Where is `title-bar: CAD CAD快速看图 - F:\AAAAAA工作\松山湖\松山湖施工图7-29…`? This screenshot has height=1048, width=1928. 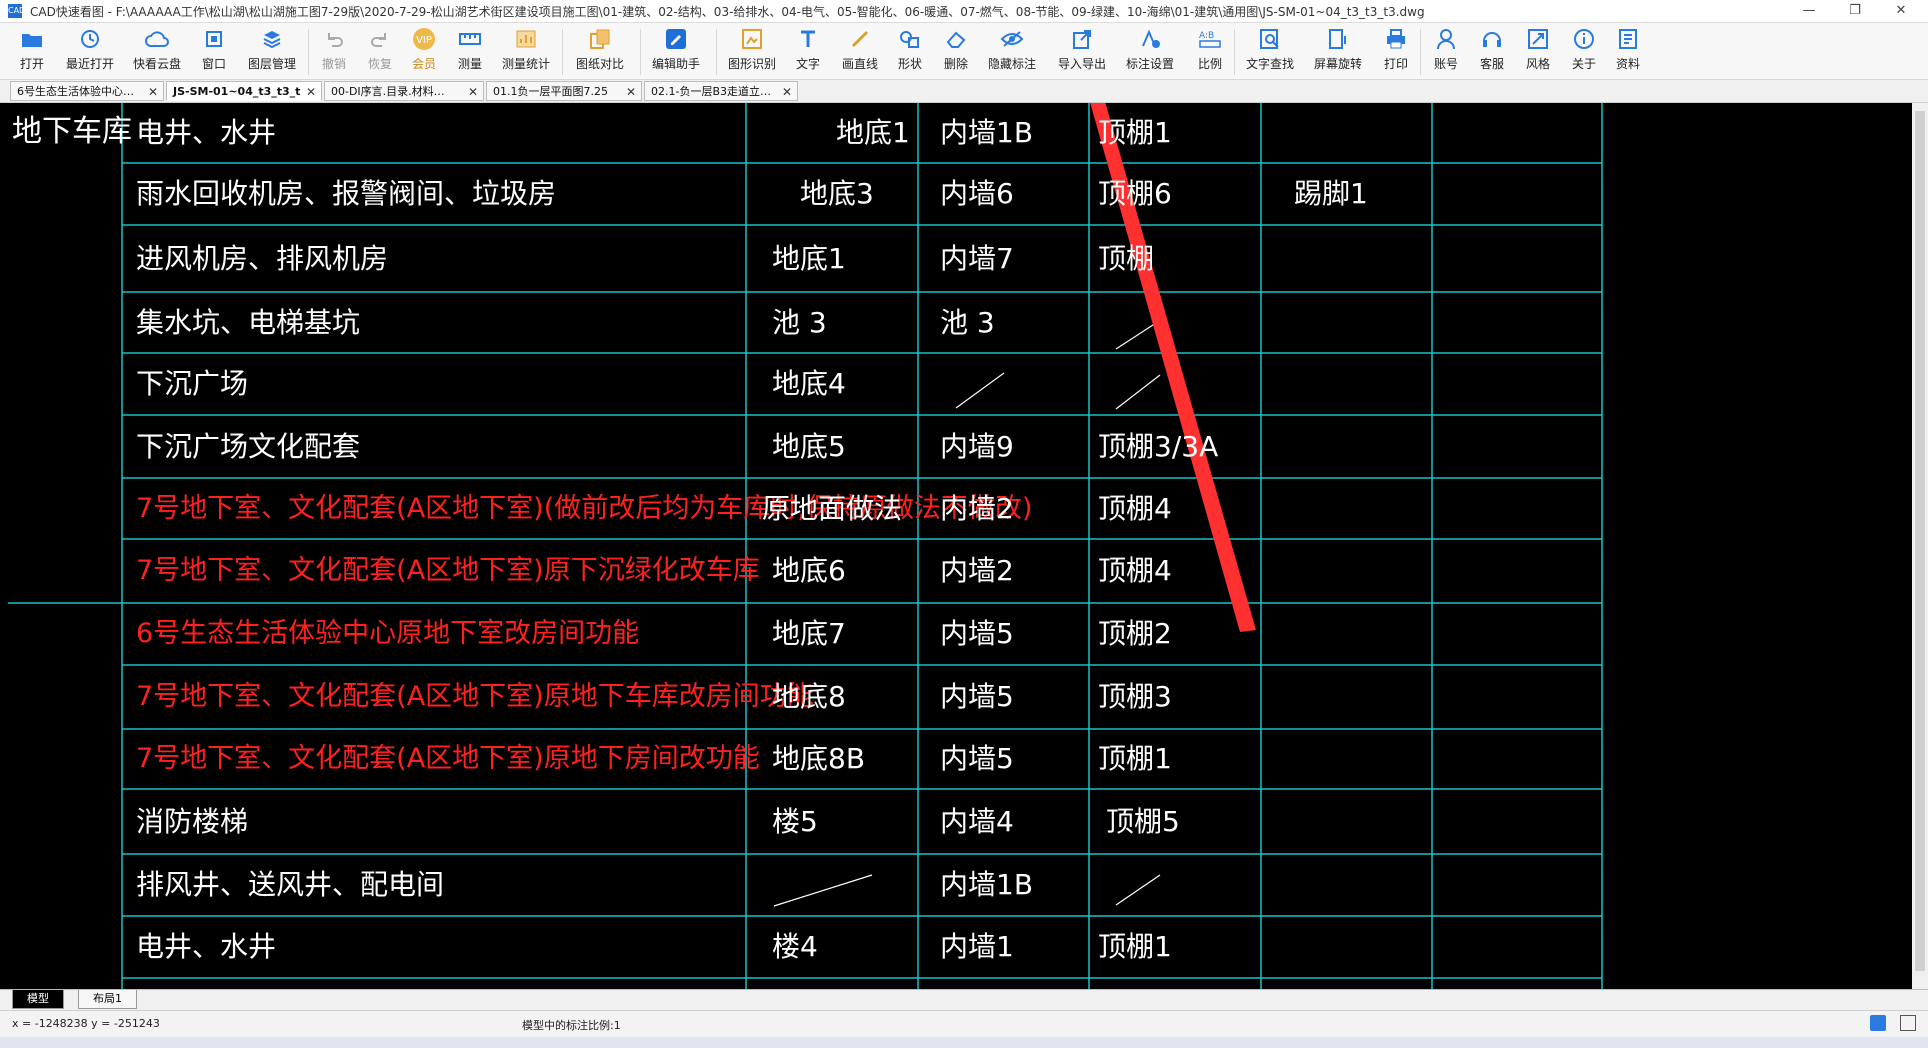
title-bar: CAD CAD快速看图 - F:\AAAAAA工作\松山湖\松山湖施工图7-29… is located at coordinates (964, 11).